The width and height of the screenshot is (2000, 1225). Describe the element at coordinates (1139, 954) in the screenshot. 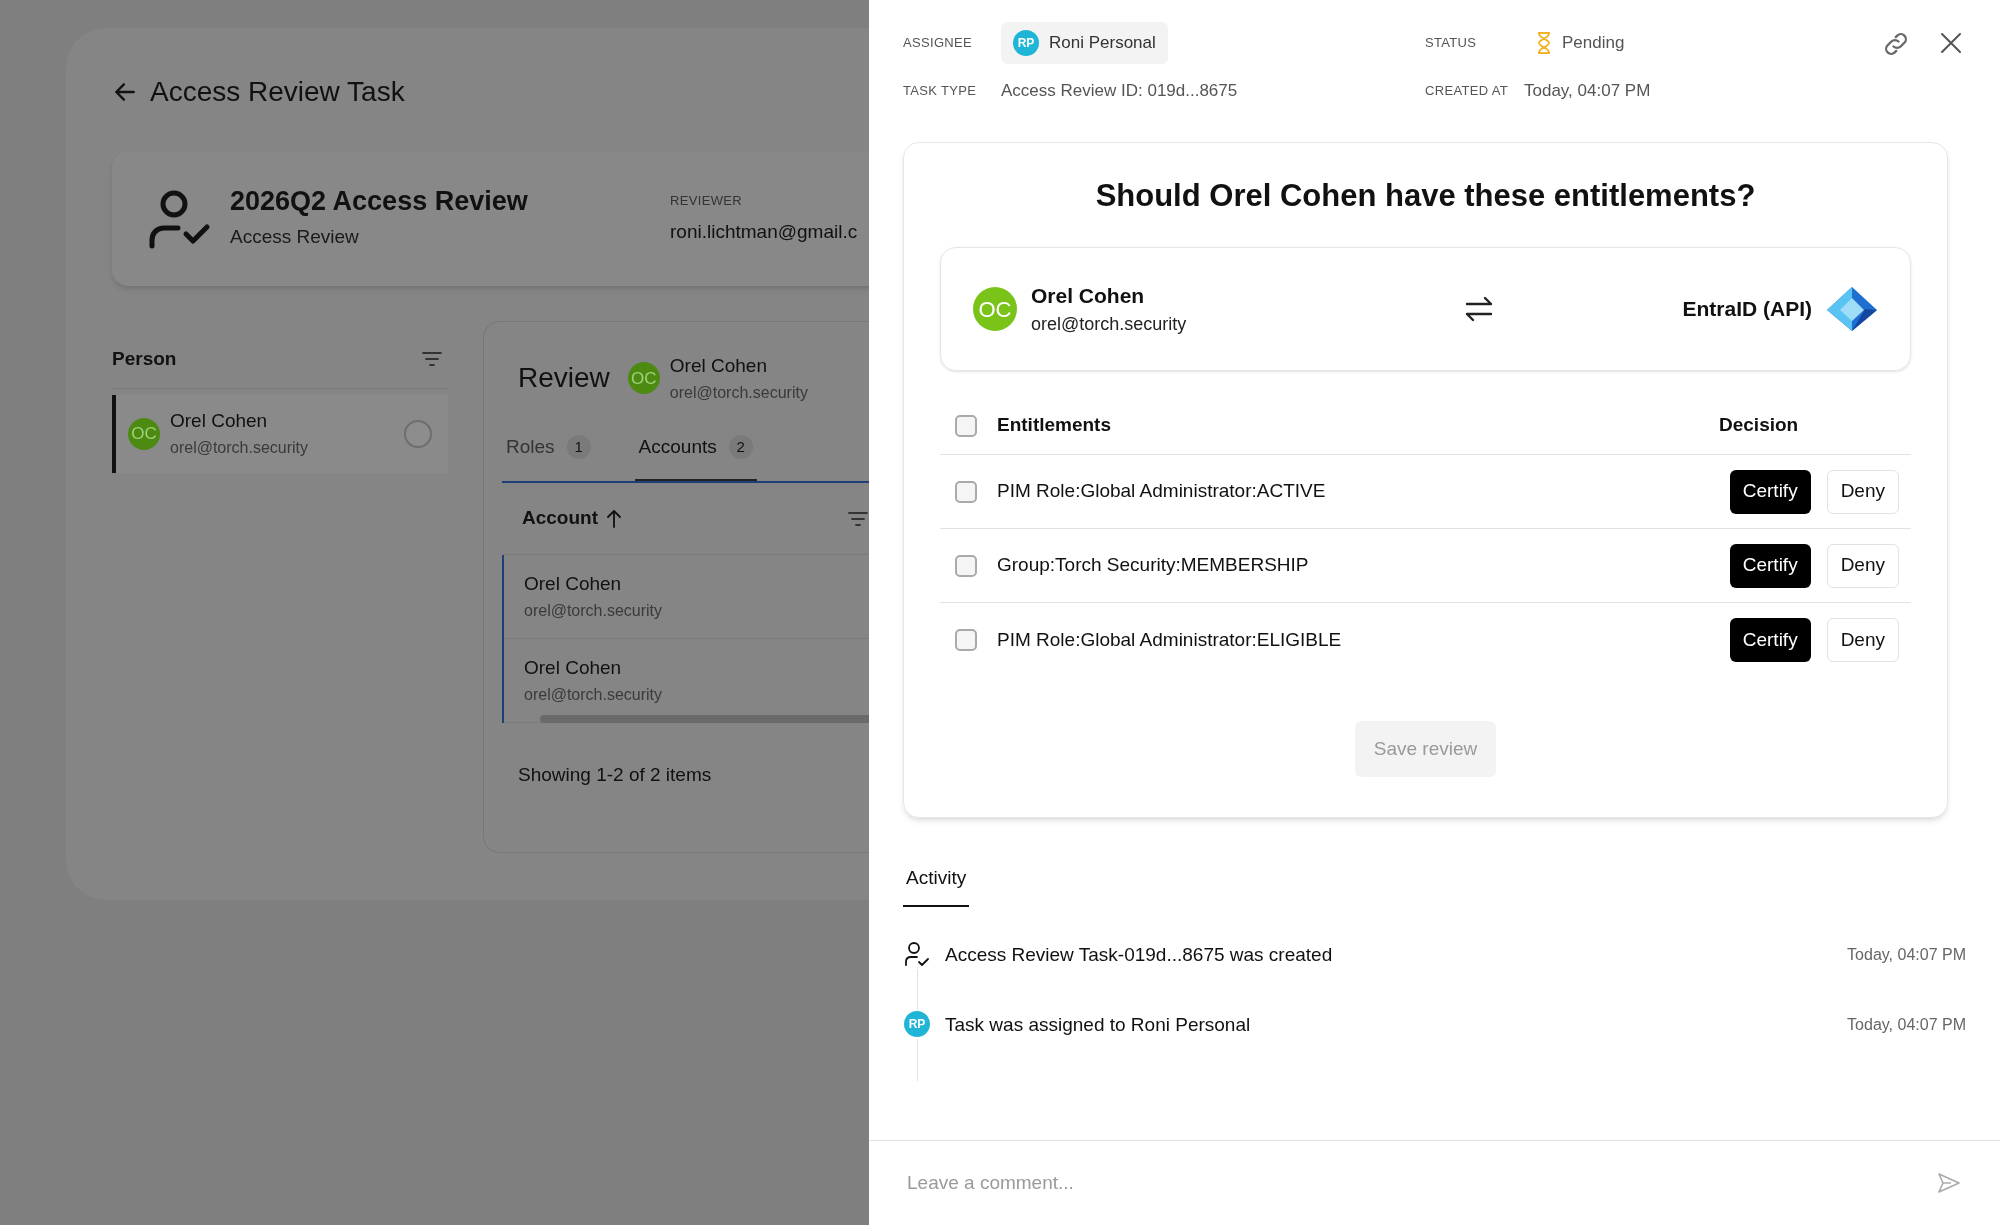

I see `activity-text: Access Review Task-019d...8675 was created` at that location.